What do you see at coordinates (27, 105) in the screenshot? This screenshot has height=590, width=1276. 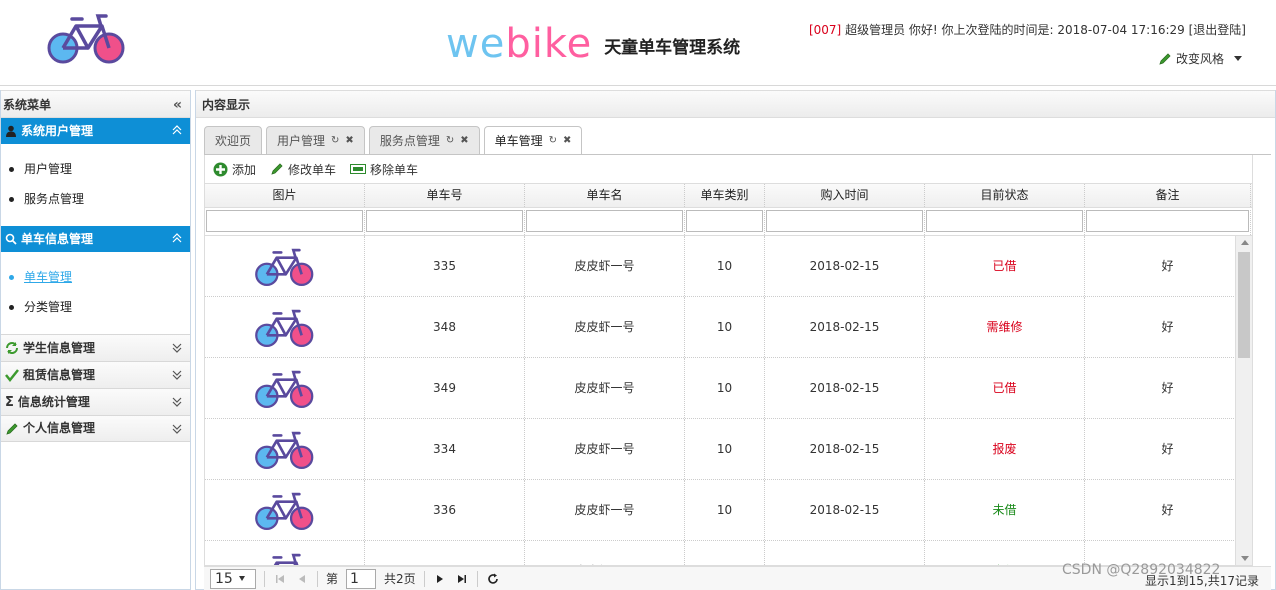 I see `sidebar-title-label: 系统菜单` at bounding box center [27, 105].